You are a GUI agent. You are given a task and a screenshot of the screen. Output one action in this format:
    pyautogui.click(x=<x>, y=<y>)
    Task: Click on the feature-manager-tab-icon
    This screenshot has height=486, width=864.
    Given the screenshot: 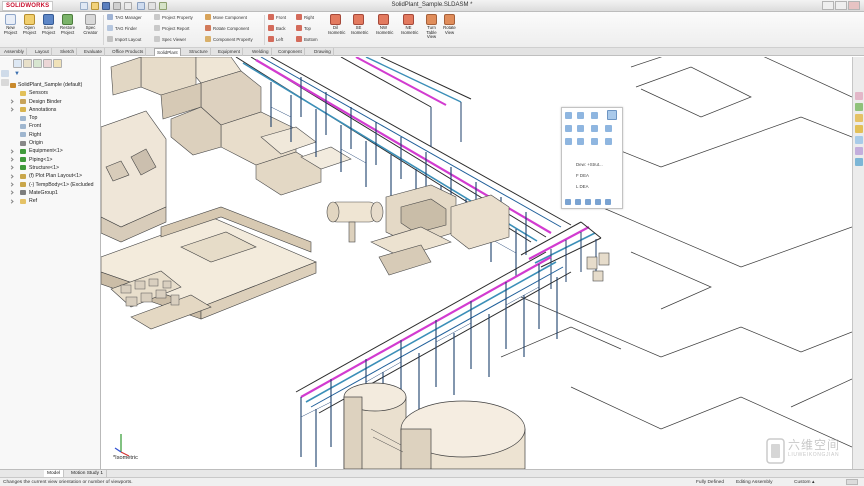 What is the action you would take?
    pyautogui.click(x=17, y=63)
    